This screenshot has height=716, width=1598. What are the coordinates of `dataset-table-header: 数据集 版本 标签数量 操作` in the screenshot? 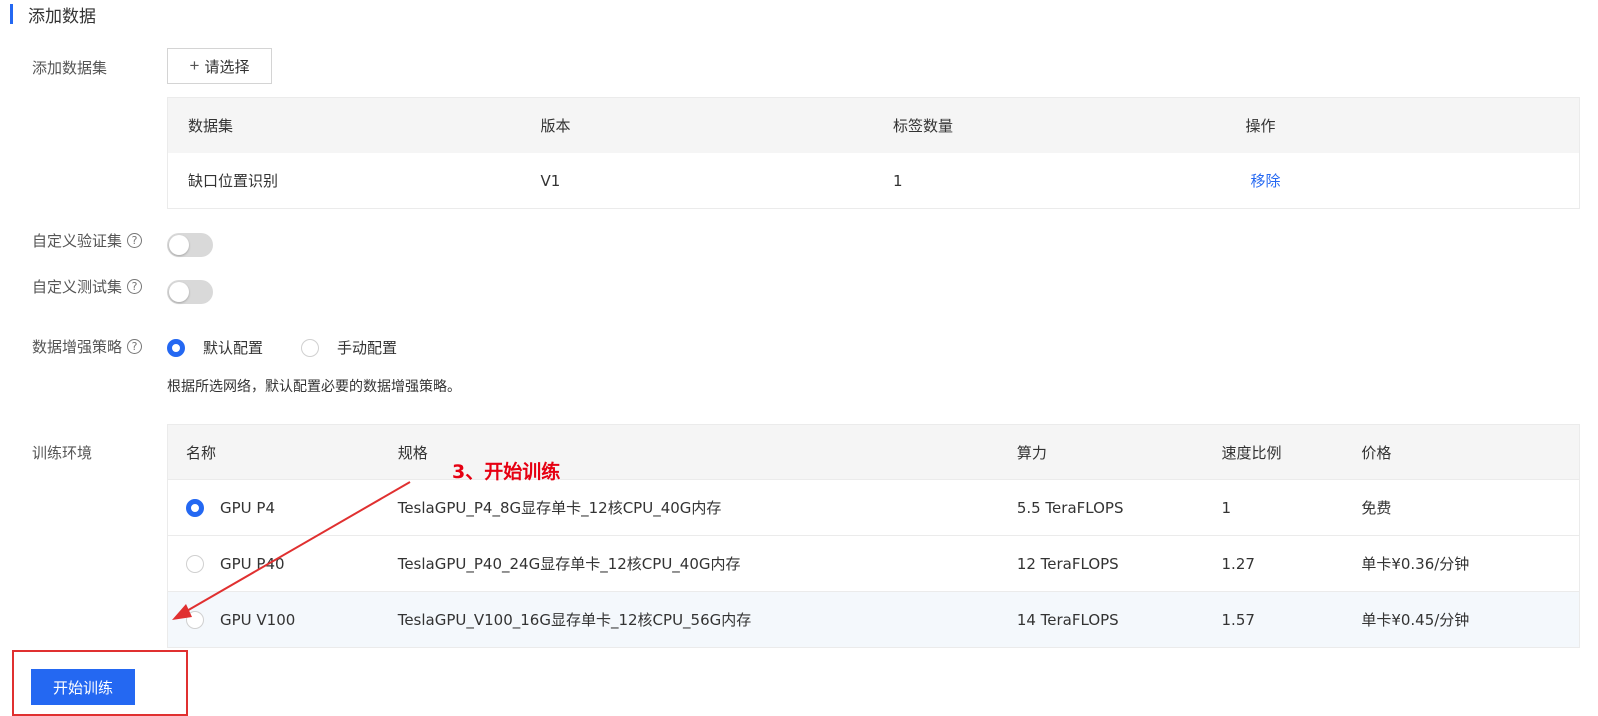 It's located at (873, 125).